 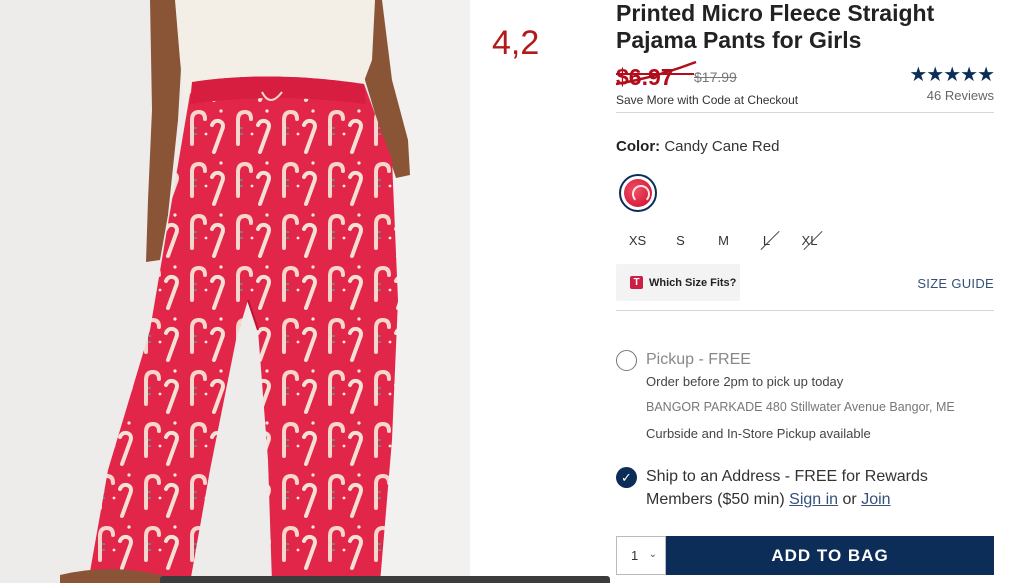 What do you see at coordinates (626, 477) in the screenshot?
I see `ship-checked-radio-icon: ✓` at bounding box center [626, 477].